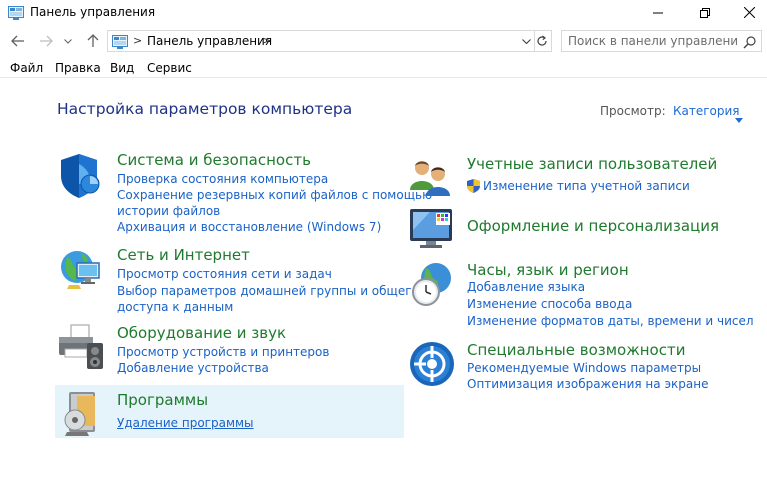 The height and width of the screenshot is (480, 767). I want to click on menu-view: Вид, so click(122, 68).